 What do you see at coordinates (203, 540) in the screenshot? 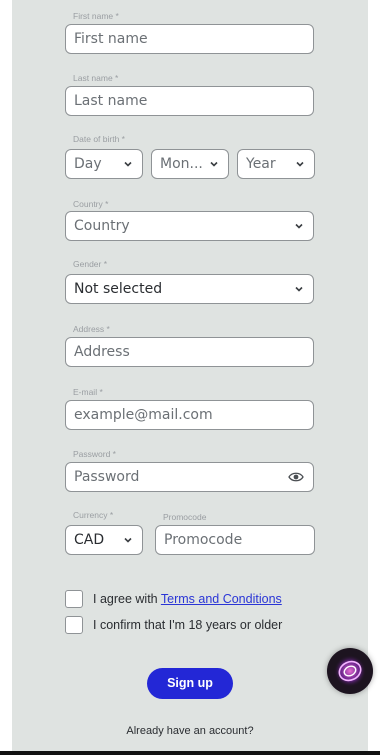
I see `promocode-placeholder: Promocode` at bounding box center [203, 540].